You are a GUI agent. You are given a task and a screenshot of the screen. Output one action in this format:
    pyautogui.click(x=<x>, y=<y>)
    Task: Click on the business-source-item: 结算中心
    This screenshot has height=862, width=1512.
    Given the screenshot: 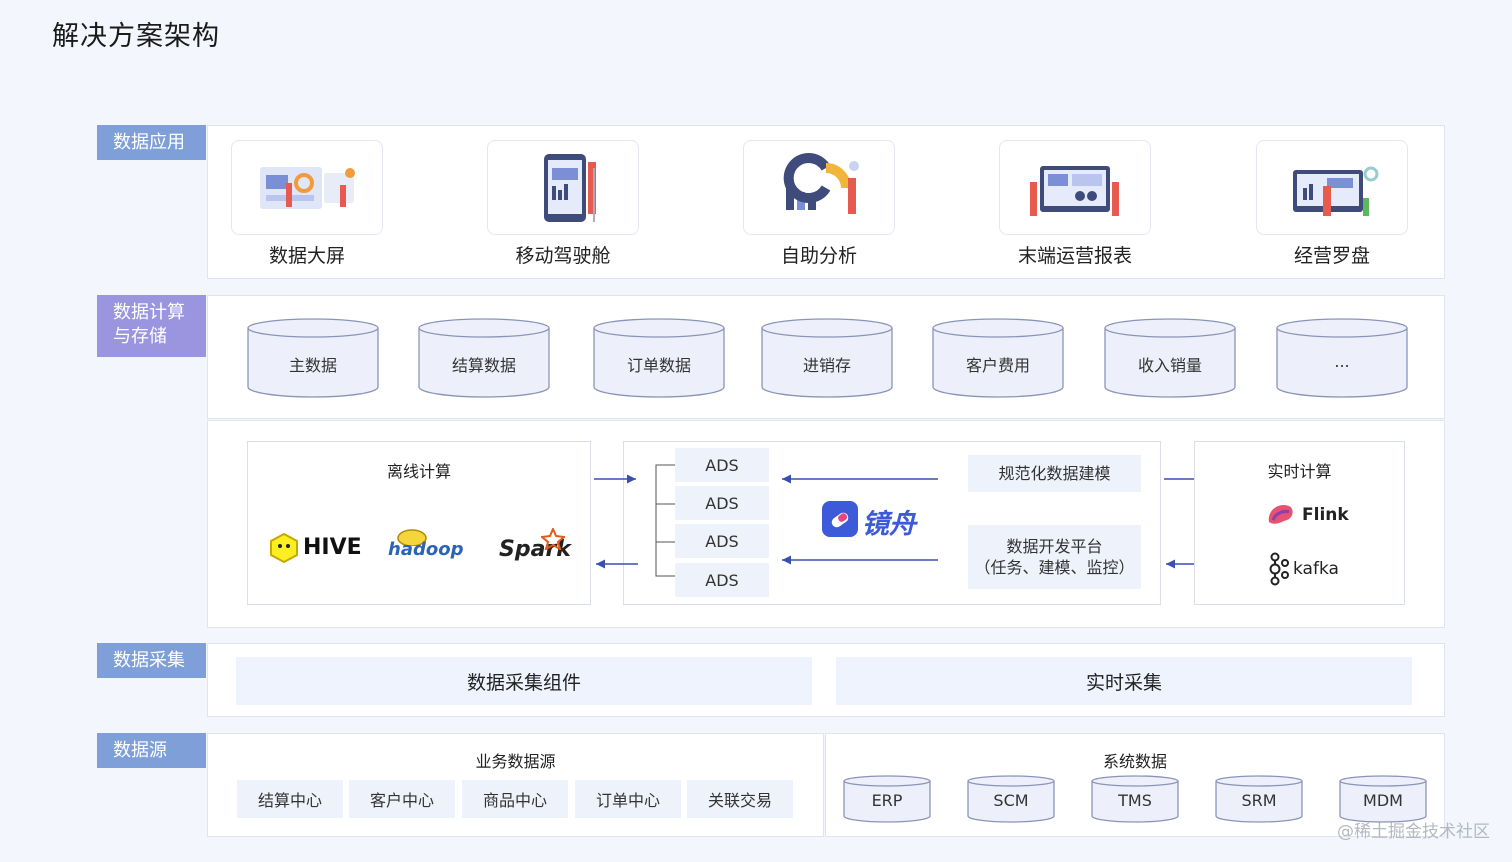 What is the action you would take?
    pyautogui.click(x=290, y=799)
    